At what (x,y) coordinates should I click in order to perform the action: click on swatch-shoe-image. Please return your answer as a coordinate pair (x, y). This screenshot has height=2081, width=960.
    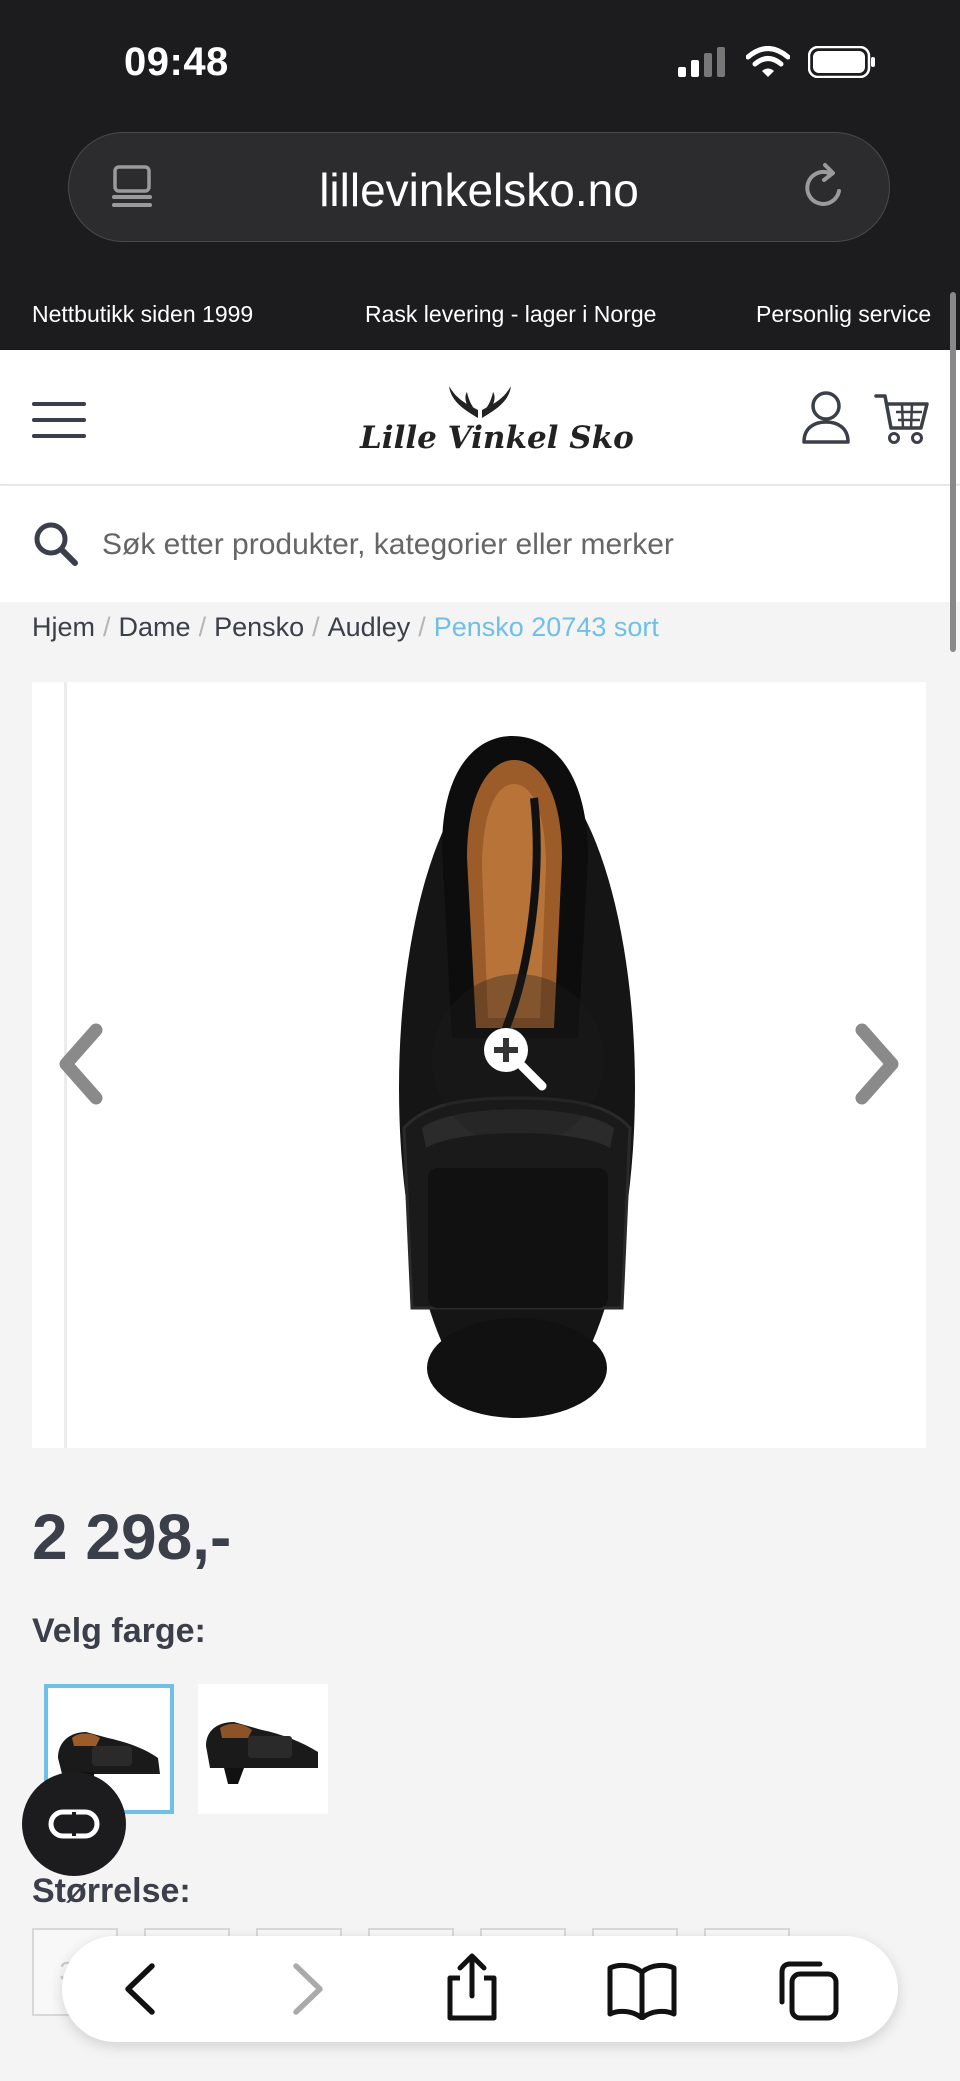
    Looking at the image, I should click on (262, 1753).